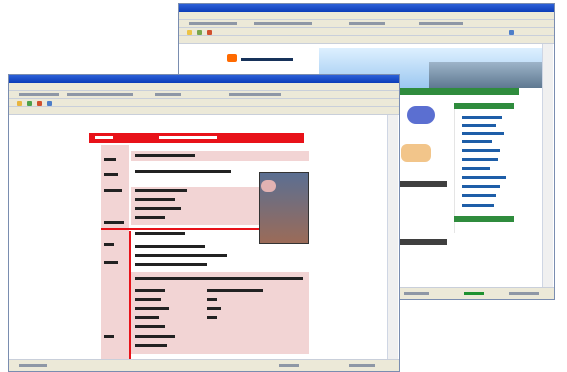  Describe the element at coordinates (19, 103) in the screenshot. I see `front-toolbar-icon` at that location.